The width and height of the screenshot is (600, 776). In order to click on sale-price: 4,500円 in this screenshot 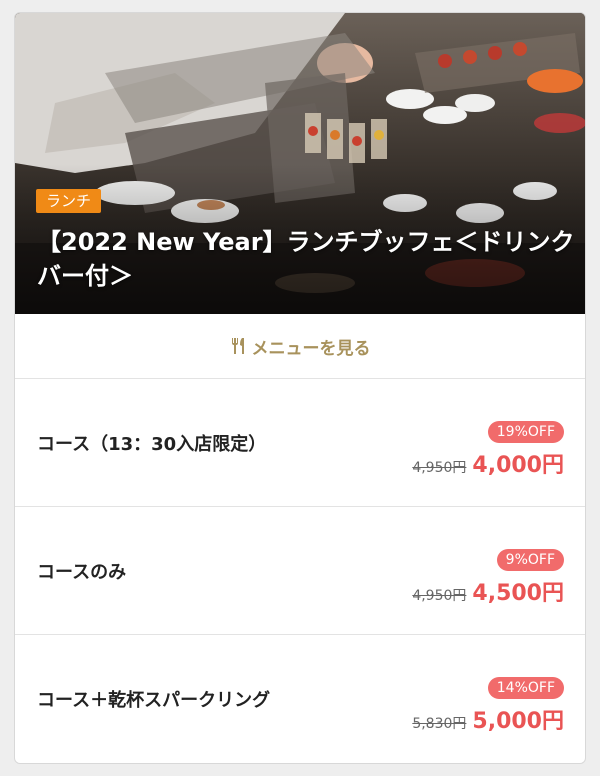, I will do `click(518, 593)`.